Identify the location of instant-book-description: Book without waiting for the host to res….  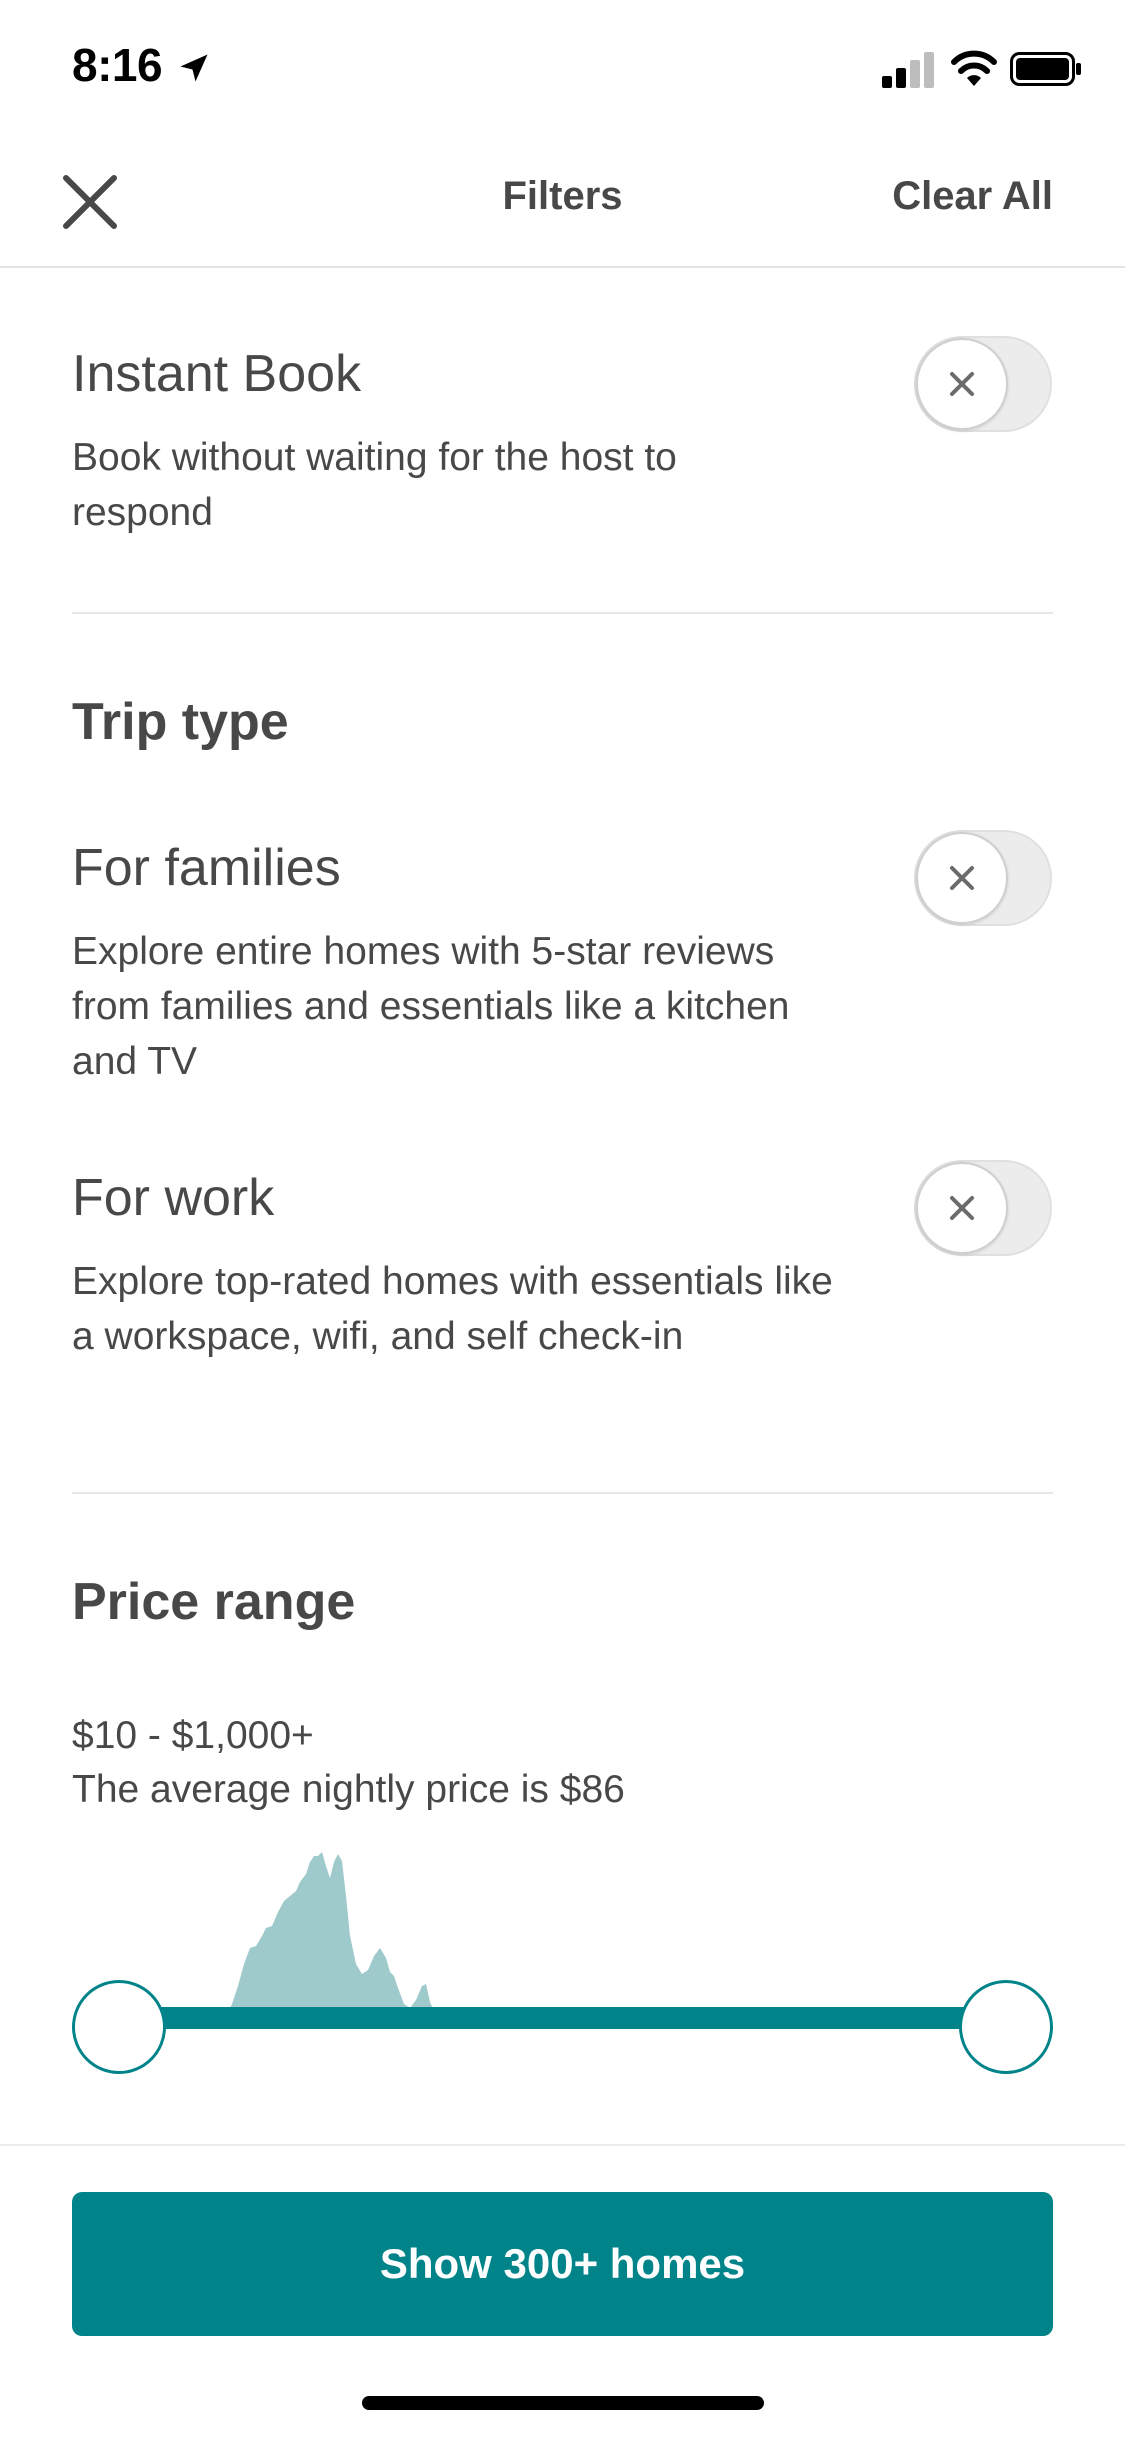
(374, 485).